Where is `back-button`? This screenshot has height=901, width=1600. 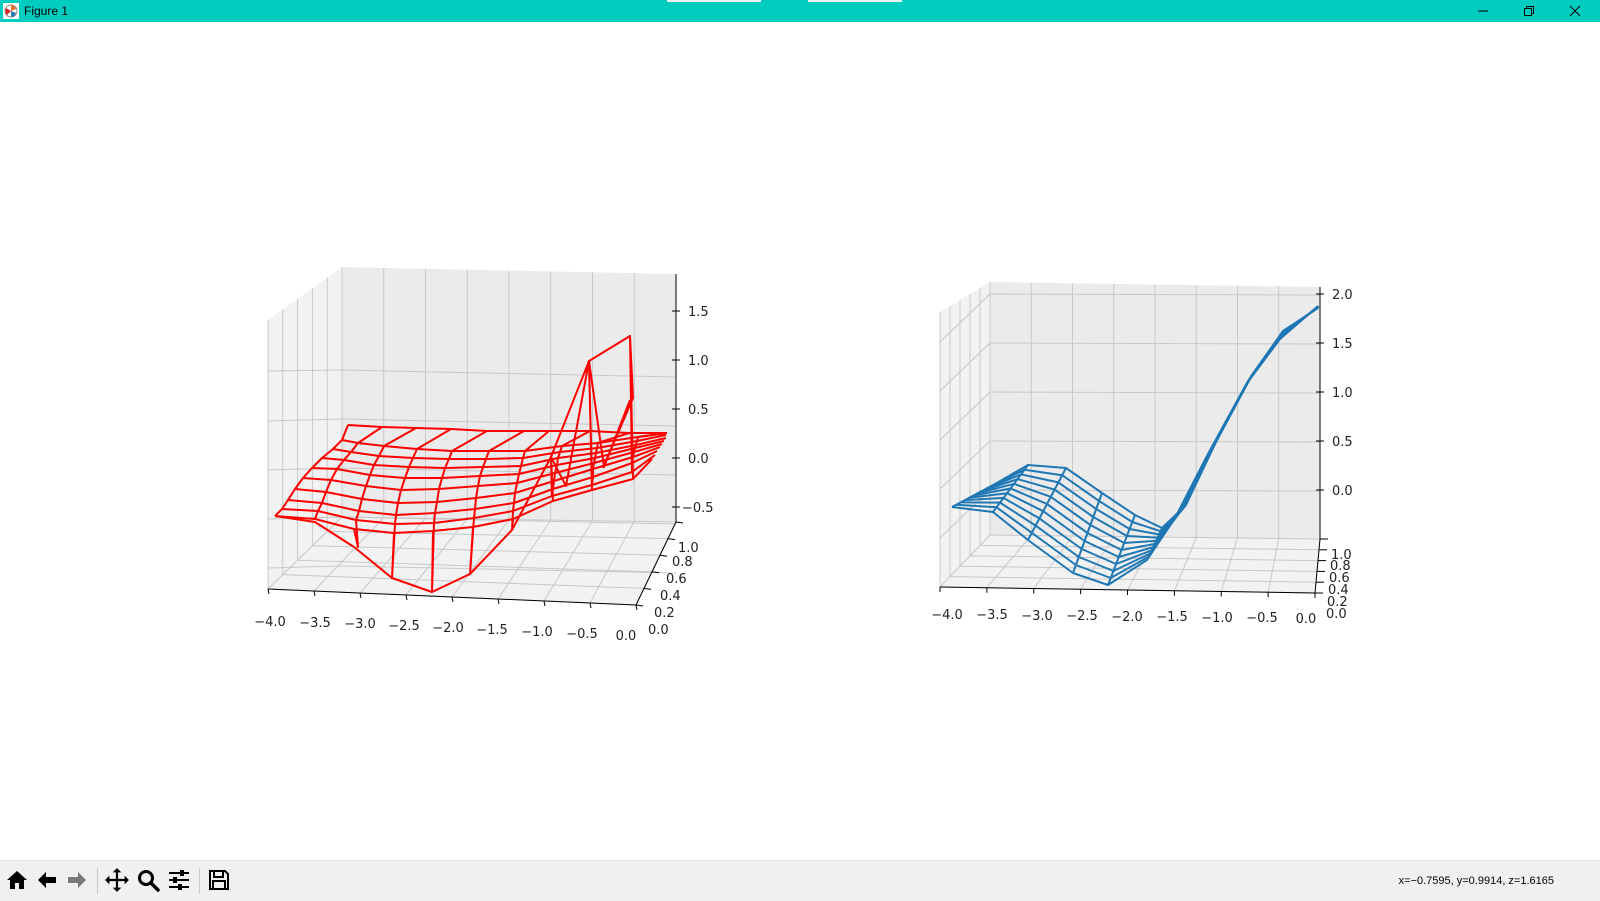
back-button is located at coordinates (47, 880).